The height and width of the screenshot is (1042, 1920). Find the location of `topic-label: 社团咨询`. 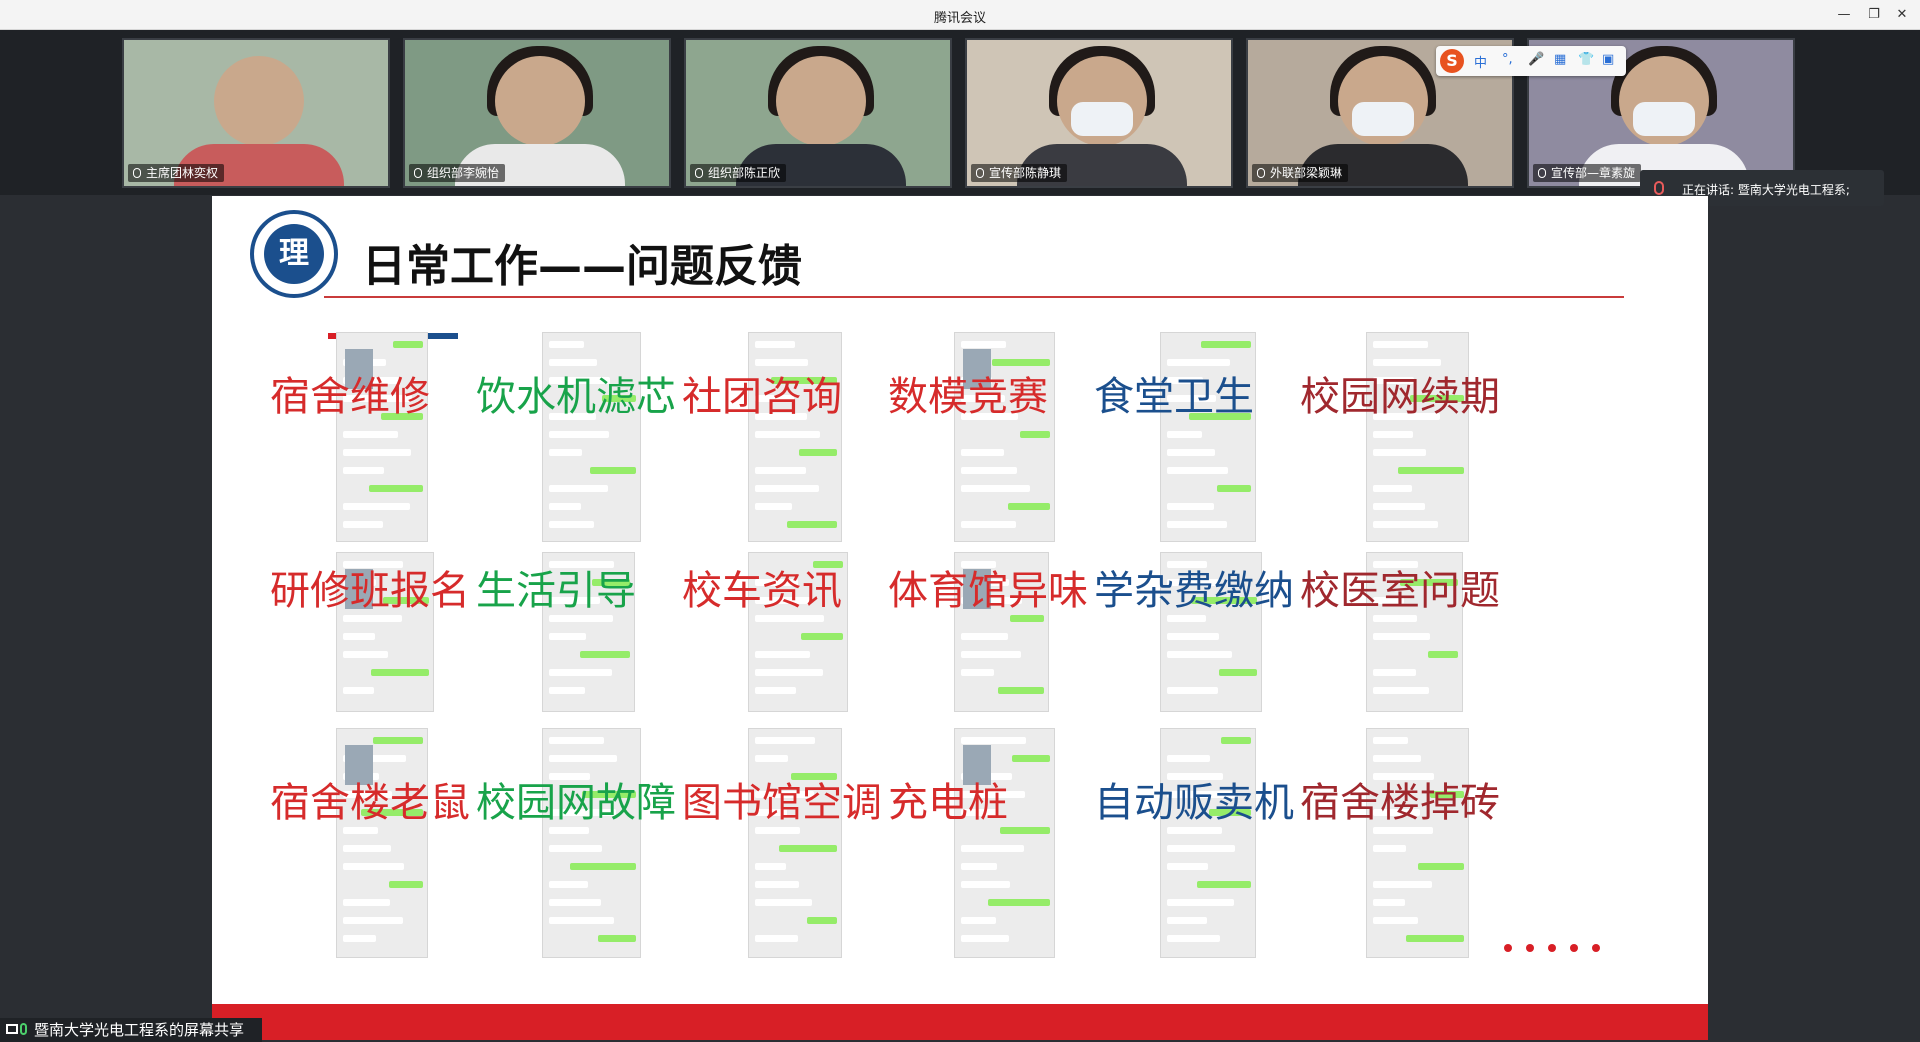

topic-label: 社团咨询 is located at coordinates (762, 397).